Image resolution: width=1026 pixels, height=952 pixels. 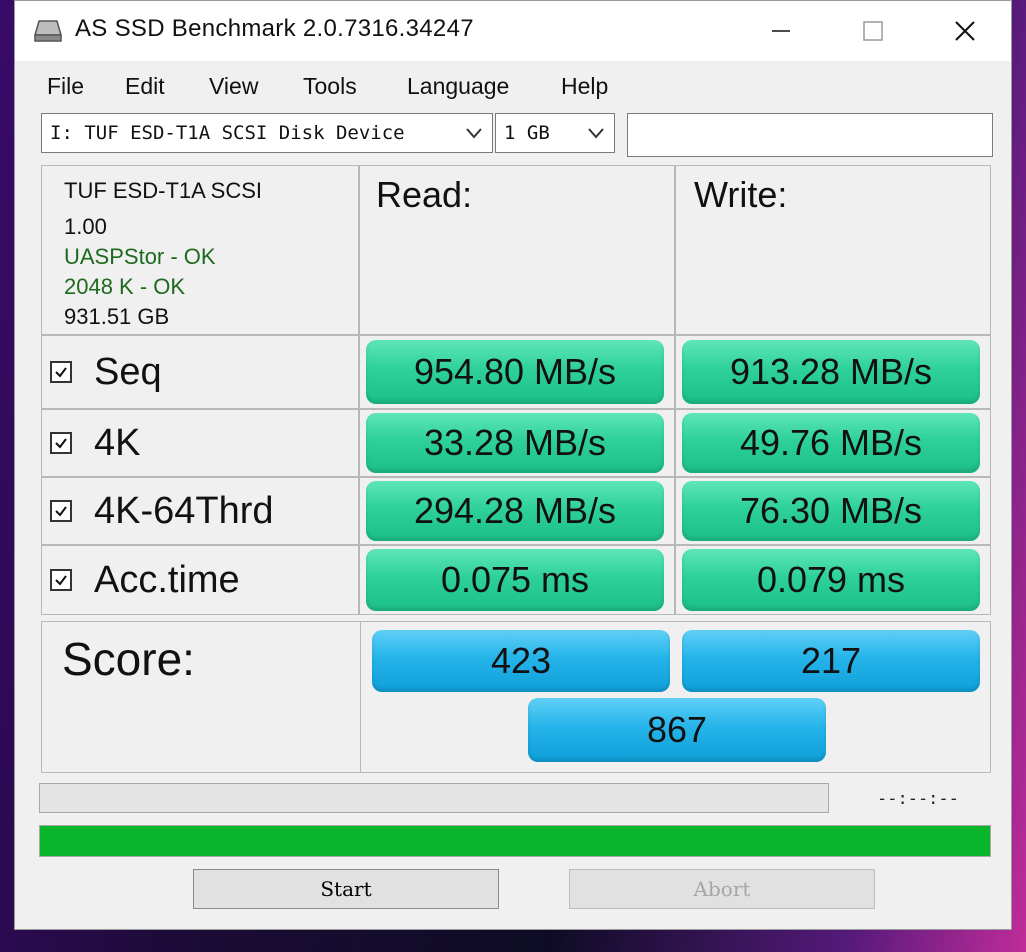 I want to click on row-4k-label: 4K, so click(x=95, y=443).